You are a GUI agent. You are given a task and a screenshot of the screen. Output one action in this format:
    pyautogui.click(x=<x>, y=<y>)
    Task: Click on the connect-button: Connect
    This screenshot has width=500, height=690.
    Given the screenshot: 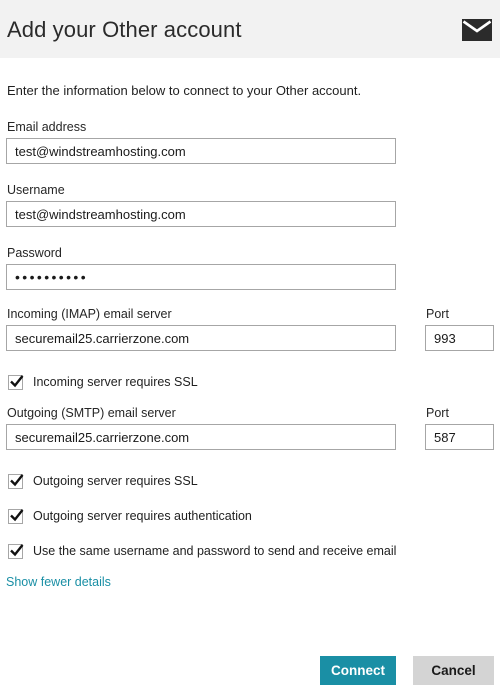 What is the action you would take?
    pyautogui.click(x=358, y=670)
    